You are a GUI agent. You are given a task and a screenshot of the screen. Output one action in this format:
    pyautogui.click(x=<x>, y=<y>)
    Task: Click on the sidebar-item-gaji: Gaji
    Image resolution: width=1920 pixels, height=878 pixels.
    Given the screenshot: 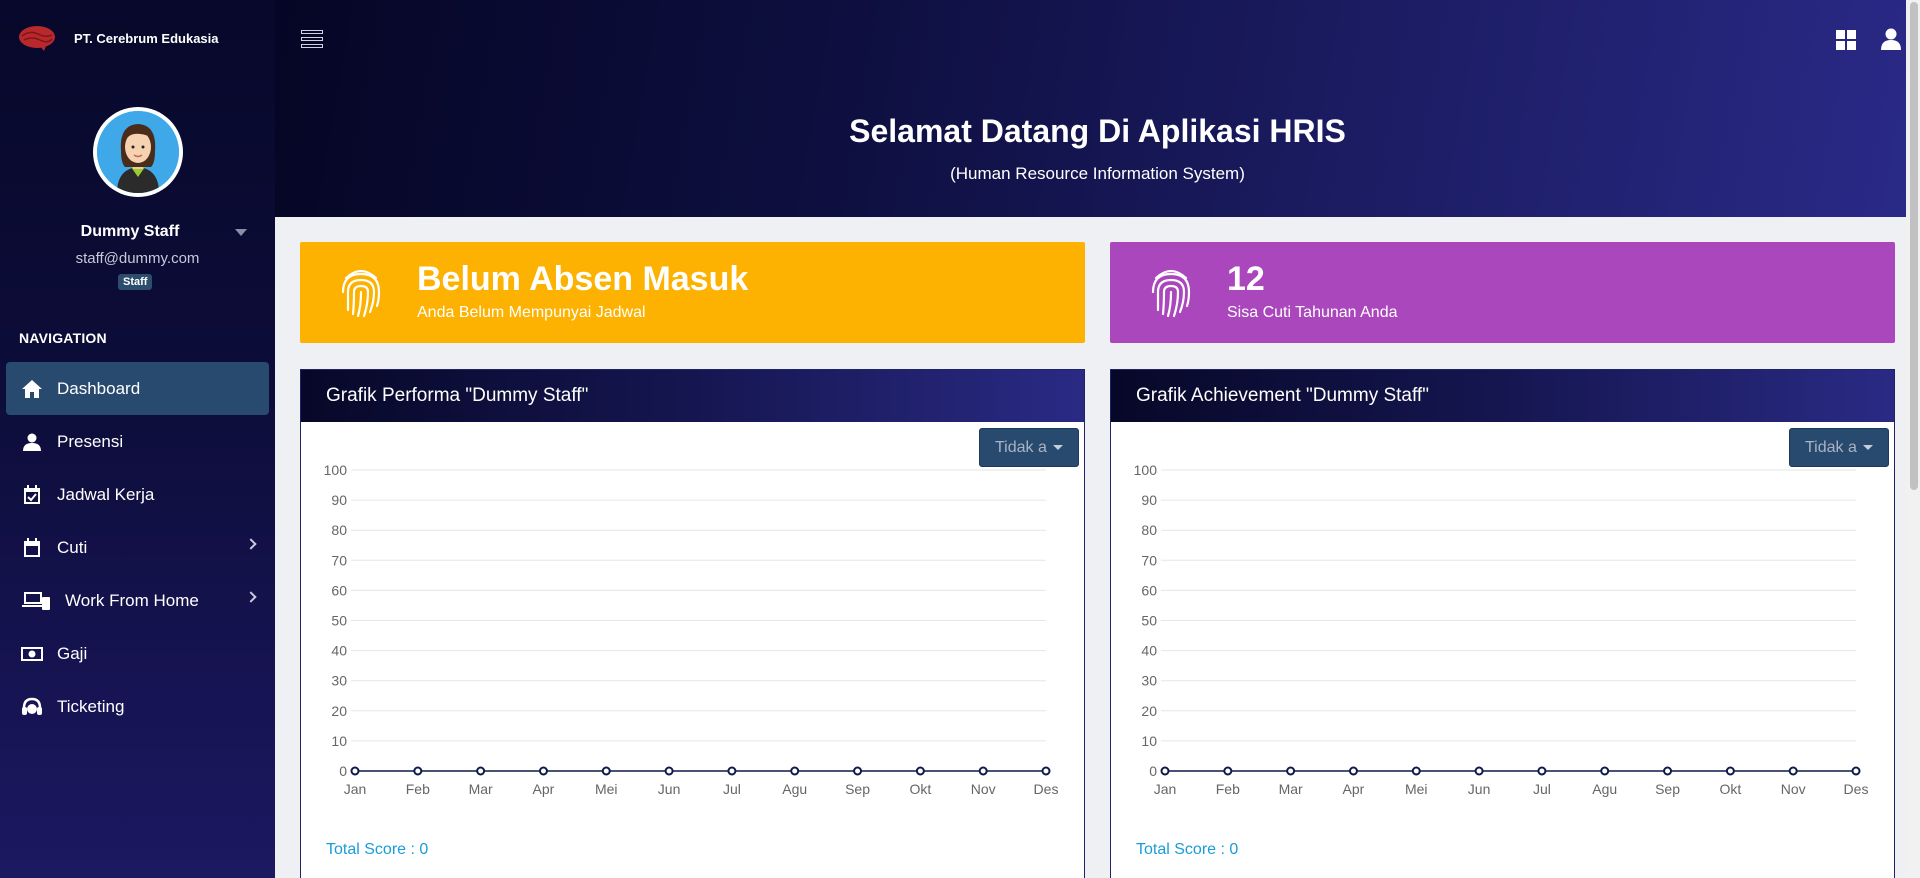 What is the action you would take?
    pyautogui.click(x=137, y=653)
    